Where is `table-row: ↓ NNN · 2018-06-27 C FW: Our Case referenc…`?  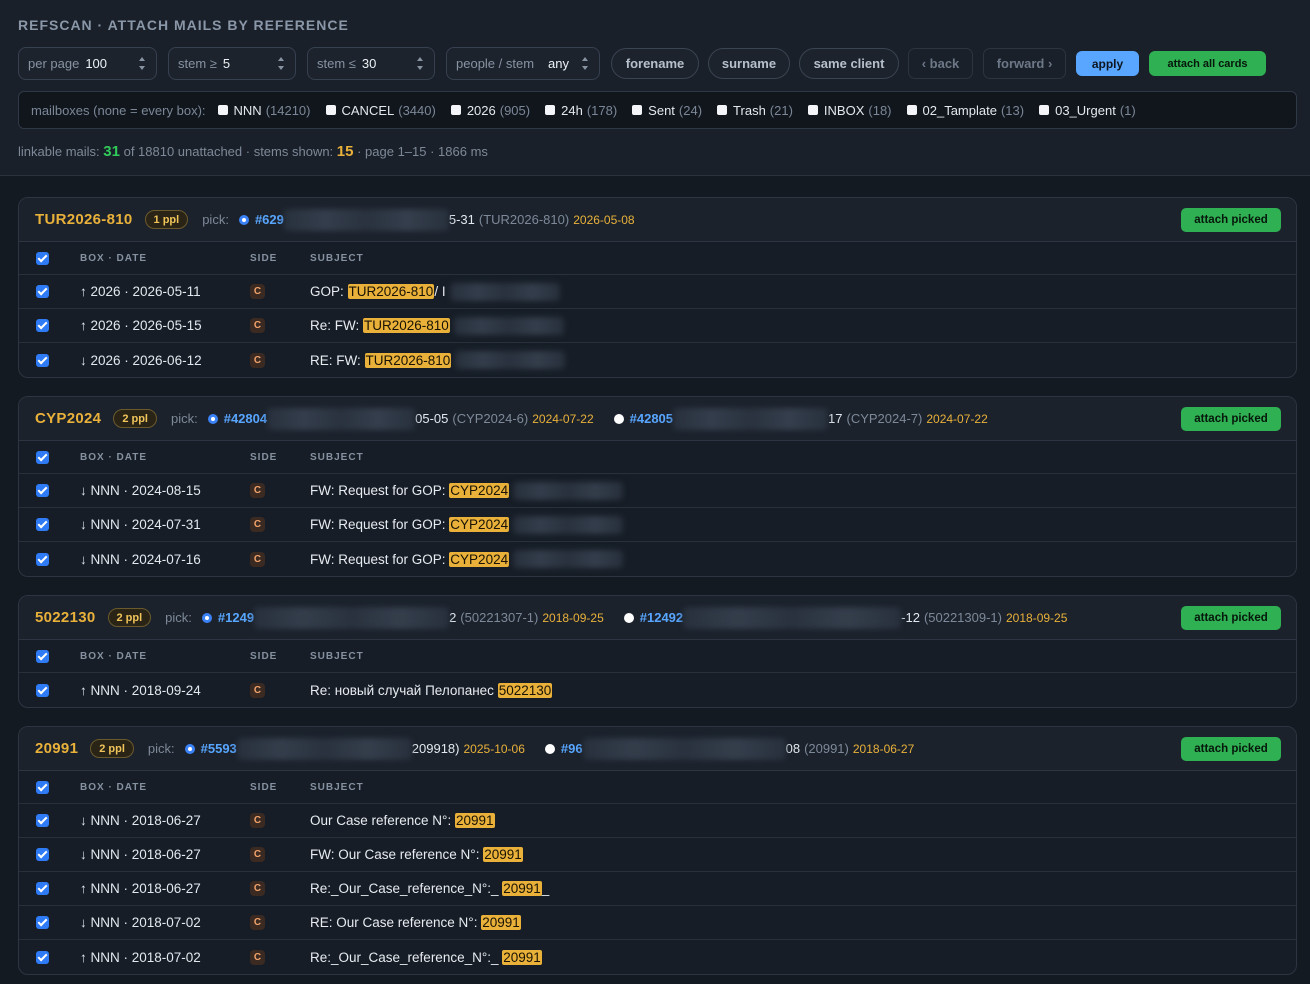 table-row: ↓ NNN · 2018-06-27 C FW: Our Case referenc… is located at coordinates (657, 855).